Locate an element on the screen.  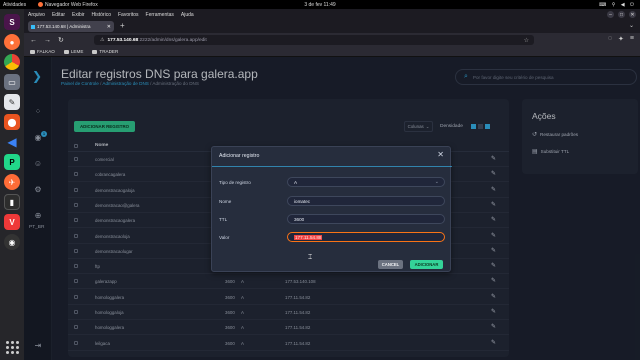
postman-icon: ✈ is located at coordinates (12, 182).